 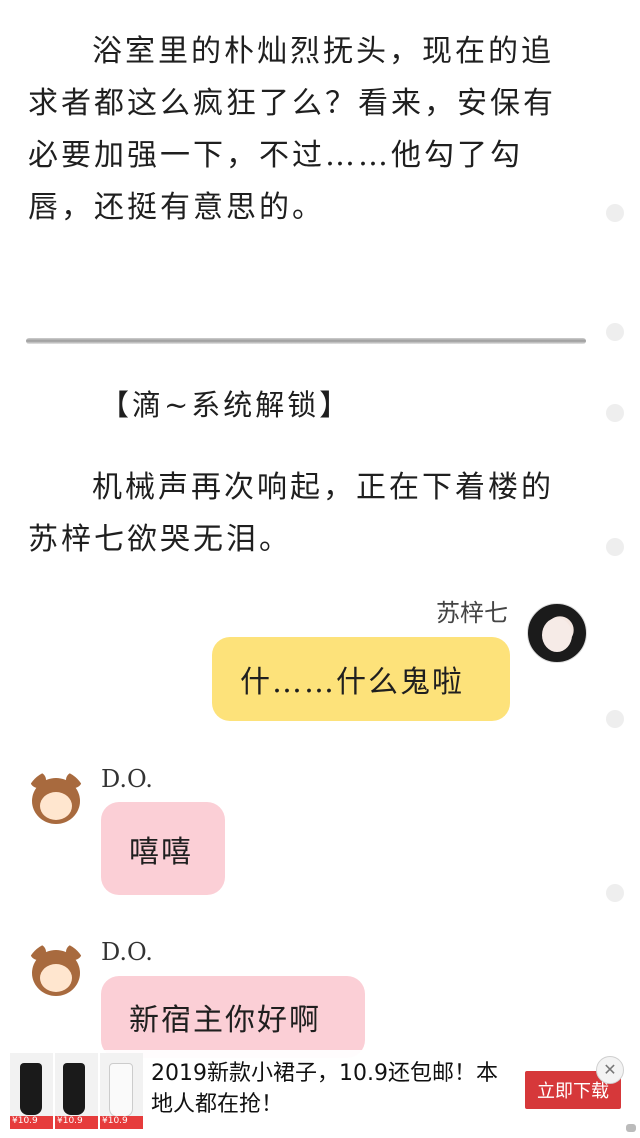 I want to click on sender-name: 苏梓七, so click(x=472, y=613).